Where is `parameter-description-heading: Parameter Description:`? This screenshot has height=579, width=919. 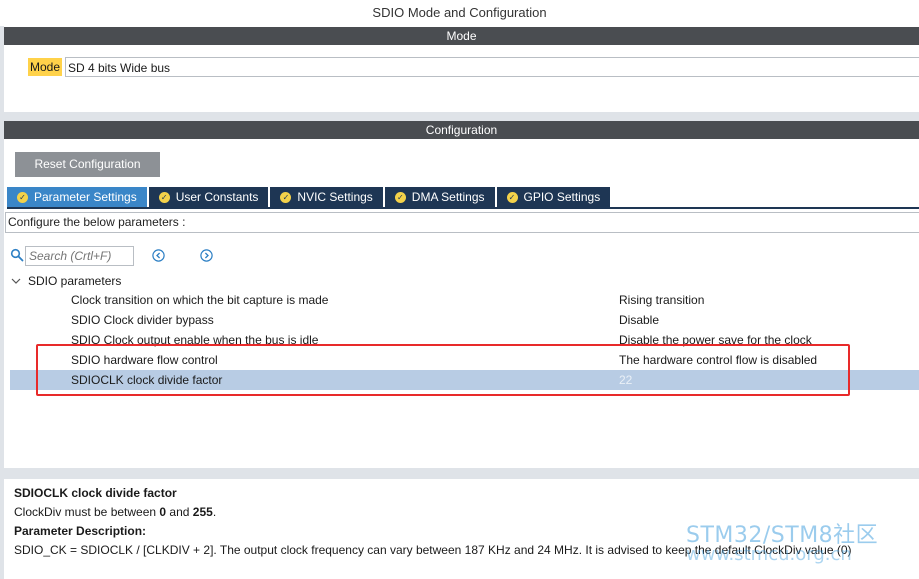
parameter-description-heading: Parameter Description: is located at coordinates (80, 531).